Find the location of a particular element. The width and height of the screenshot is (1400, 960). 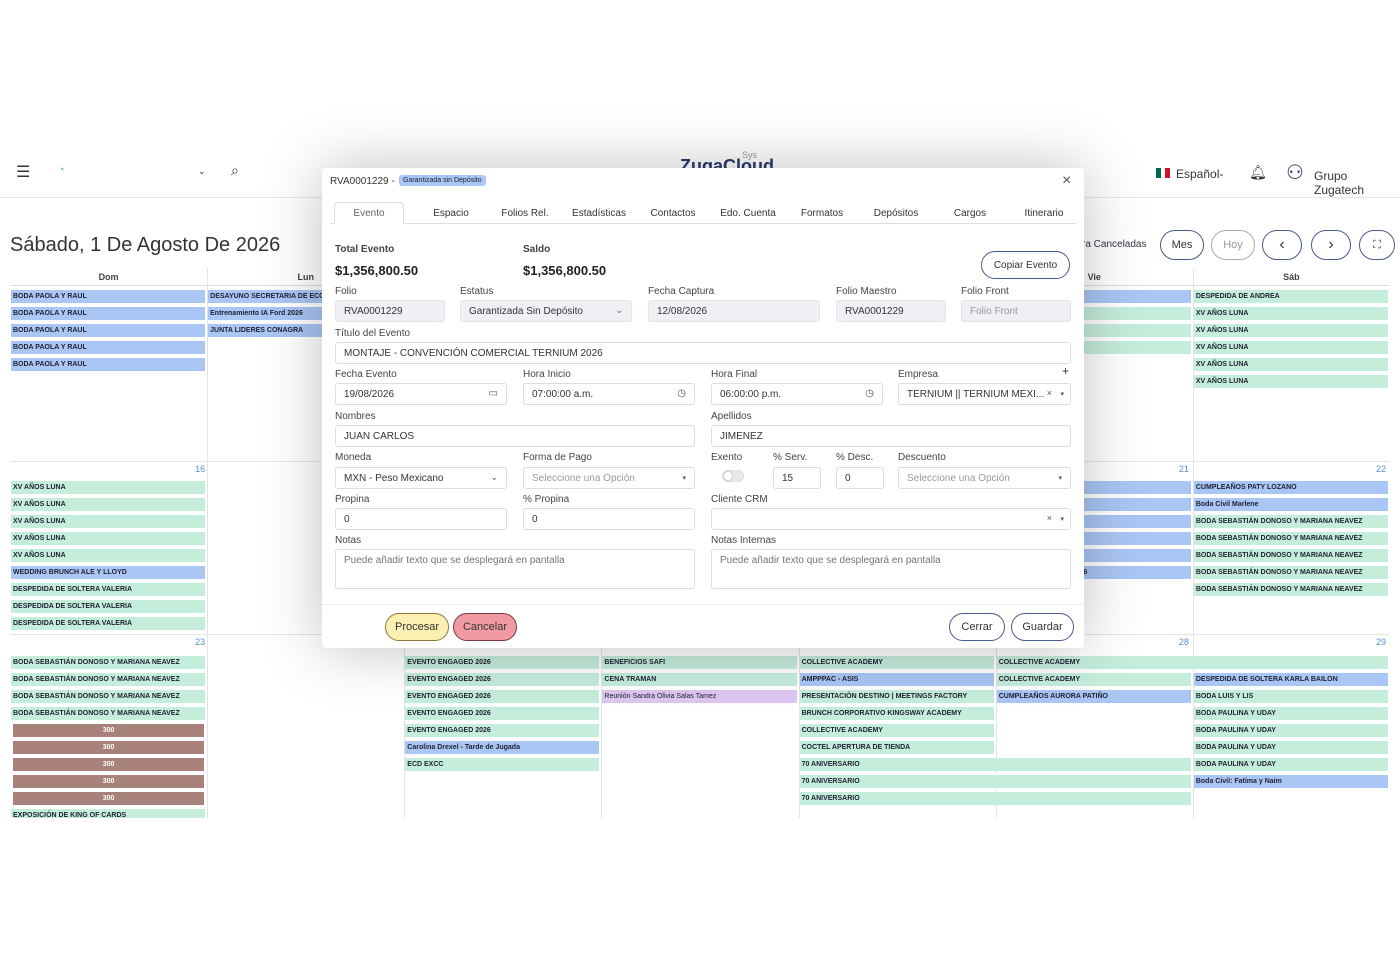

propina-input: 0 is located at coordinates (421, 519).